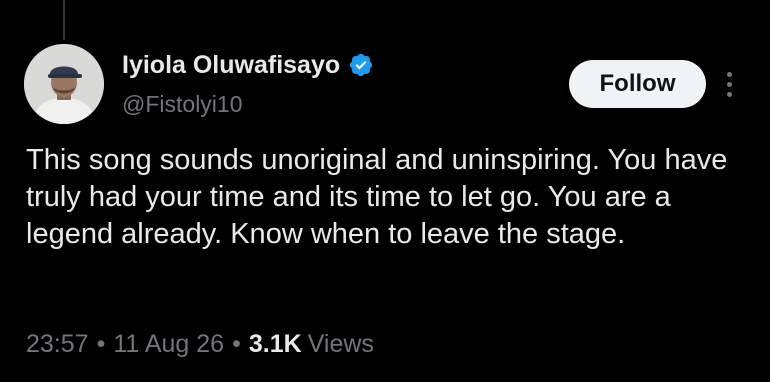 This screenshot has width=770, height=382. Describe the element at coordinates (361, 65) in the screenshot. I see `verified-badge-icon` at that location.